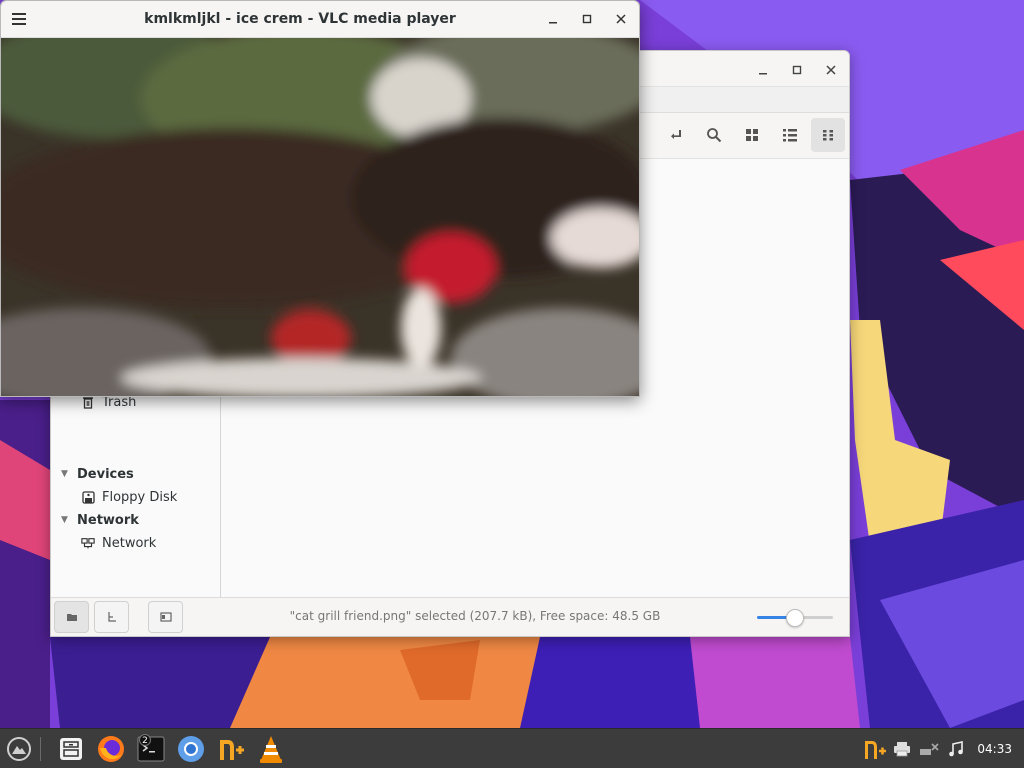 Image resolution: width=1024 pixels, height=768 pixels. I want to click on sidebar-icon, so click(165, 617).